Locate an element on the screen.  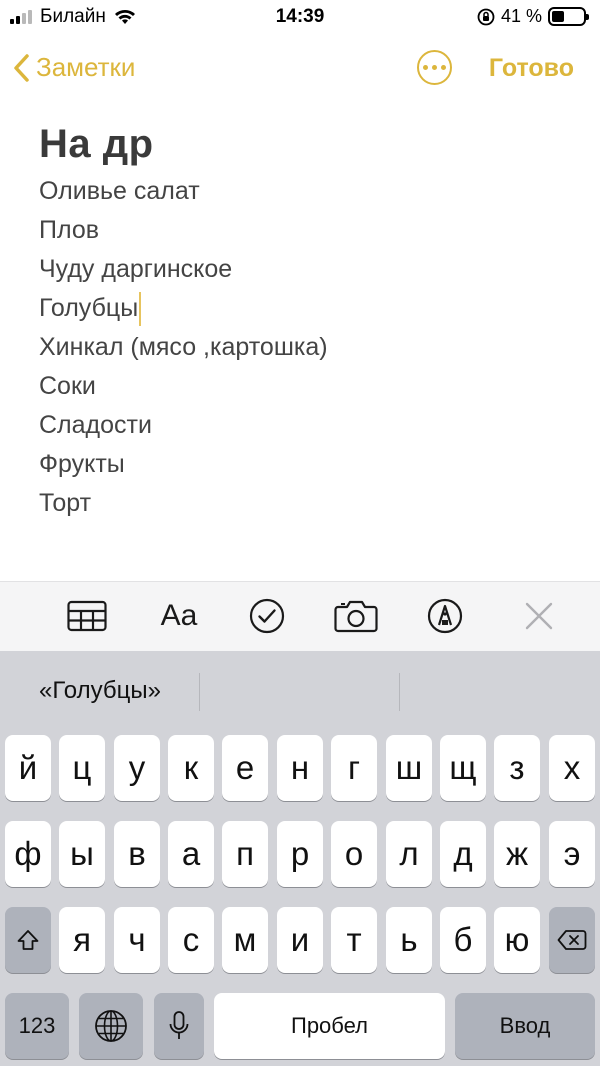
navigation-bar: Заметки Готово is located at coordinates (300, 68).